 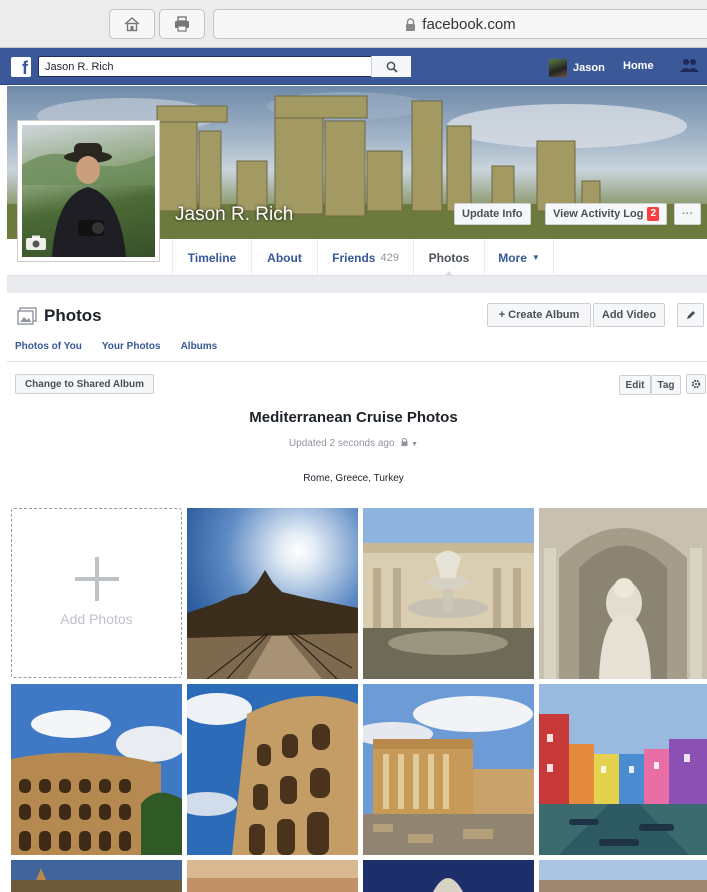 What do you see at coordinates (272, 769) in the screenshot?
I see `photo-colosseum-closeup` at bounding box center [272, 769].